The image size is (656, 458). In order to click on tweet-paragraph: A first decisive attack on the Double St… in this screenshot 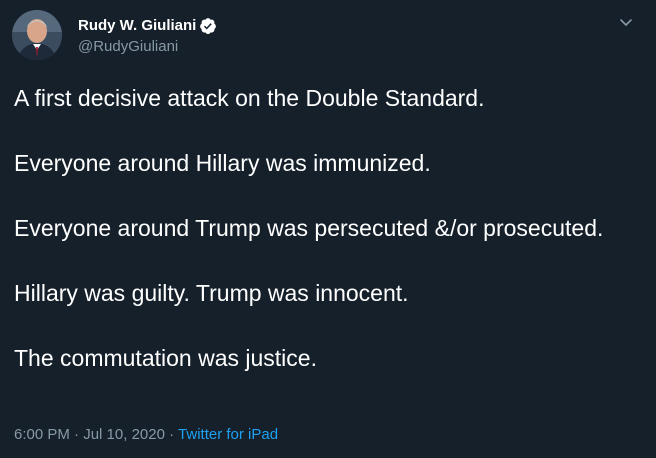, I will do `click(249, 98)`.